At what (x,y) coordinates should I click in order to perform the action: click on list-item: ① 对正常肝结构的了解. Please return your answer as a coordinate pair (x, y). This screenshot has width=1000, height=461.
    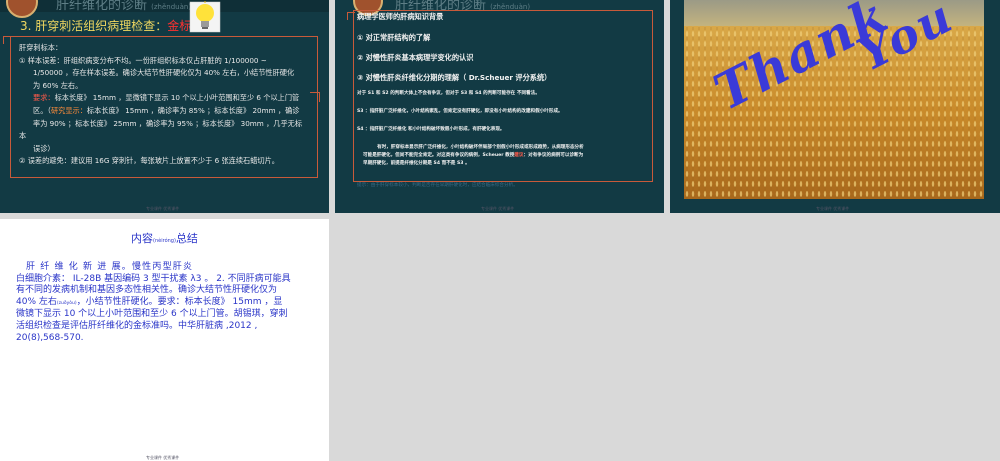
    Looking at the image, I should click on (394, 37).